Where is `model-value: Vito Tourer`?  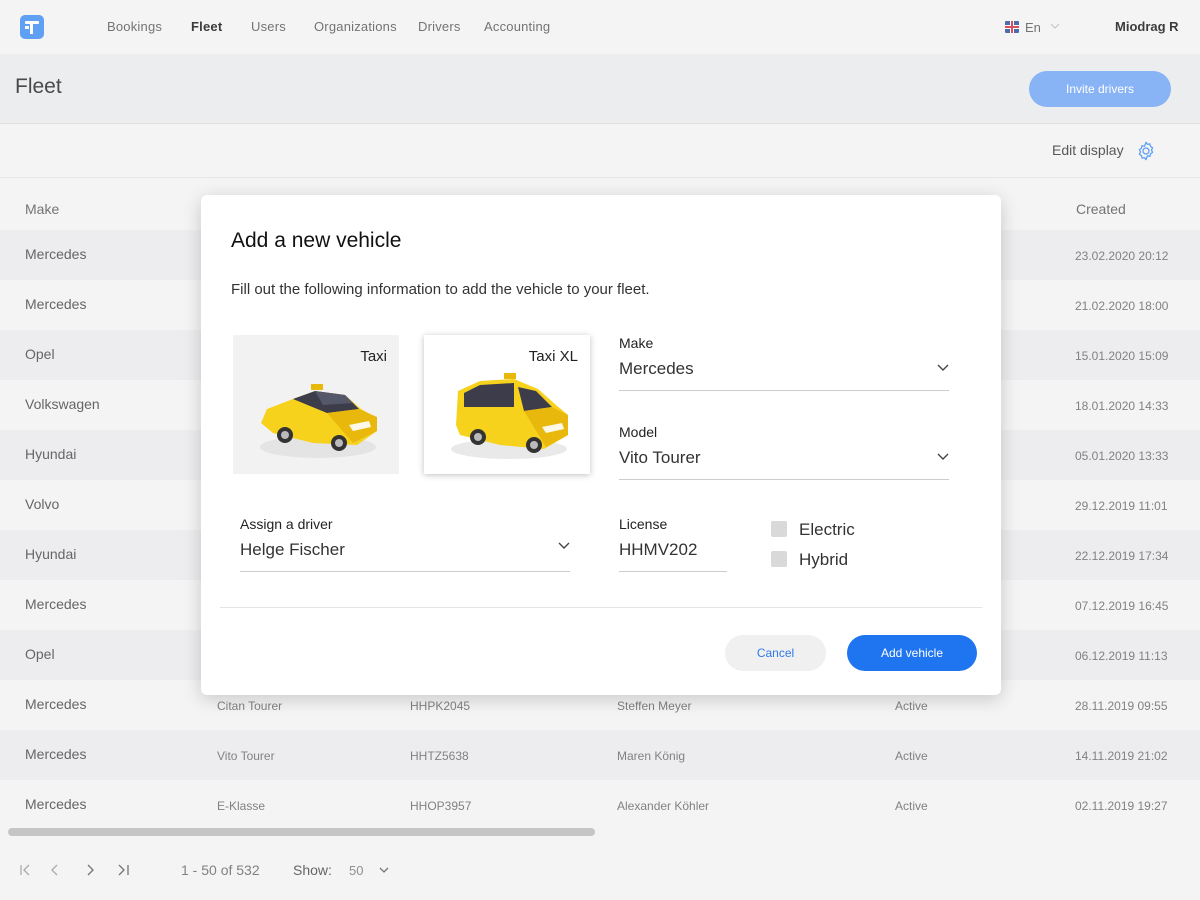 model-value: Vito Tourer is located at coordinates (660, 457).